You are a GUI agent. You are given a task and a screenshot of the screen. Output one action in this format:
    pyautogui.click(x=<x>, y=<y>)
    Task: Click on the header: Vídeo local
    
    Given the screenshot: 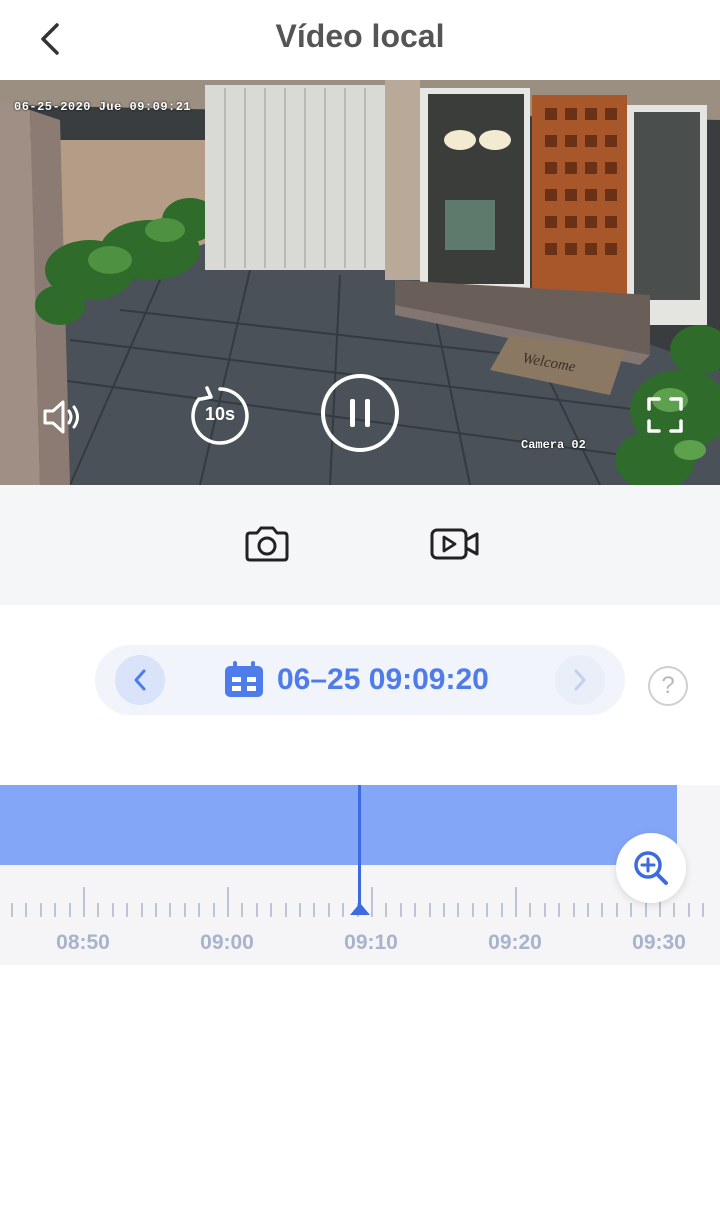 What is the action you would take?
    pyautogui.click(x=360, y=40)
    